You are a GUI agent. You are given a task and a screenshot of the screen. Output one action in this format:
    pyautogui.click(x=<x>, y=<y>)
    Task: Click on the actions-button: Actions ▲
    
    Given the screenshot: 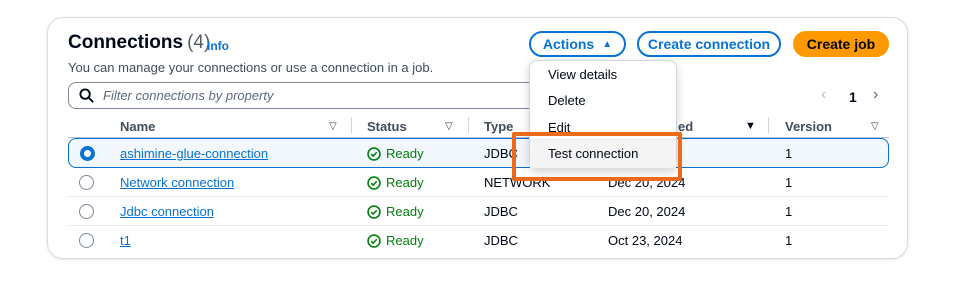 What is the action you would take?
    pyautogui.click(x=577, y=44)
    